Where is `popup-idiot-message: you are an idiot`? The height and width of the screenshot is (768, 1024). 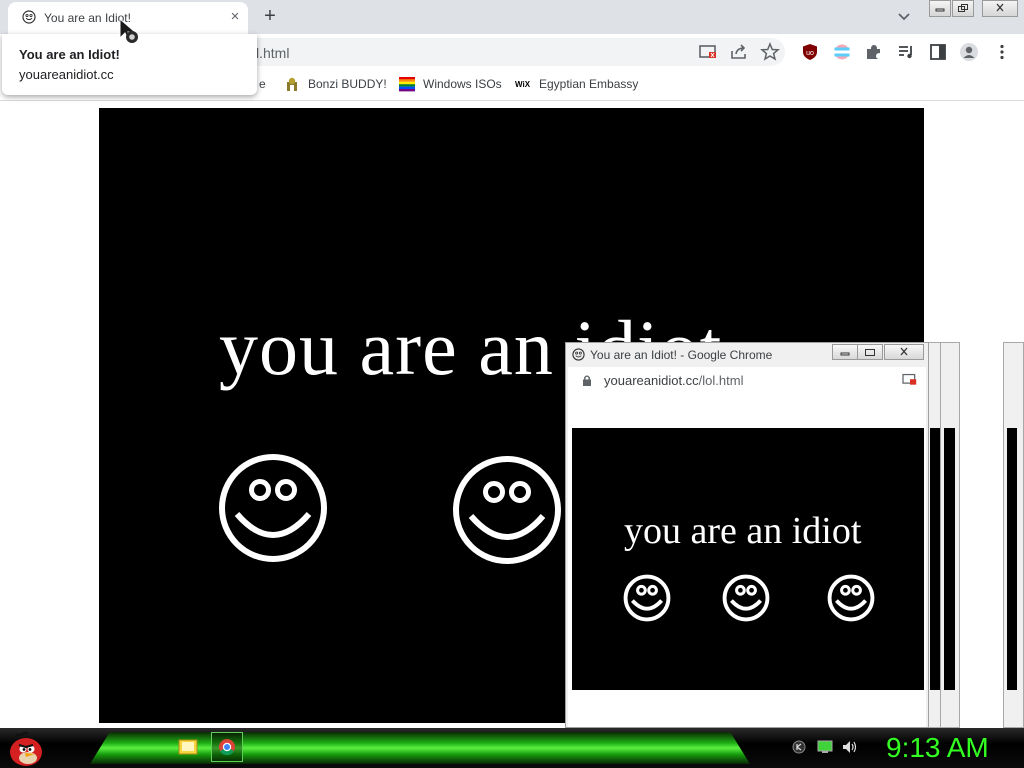 popup-idiot-message: you are an idiot is located at coordinates (743, 531).